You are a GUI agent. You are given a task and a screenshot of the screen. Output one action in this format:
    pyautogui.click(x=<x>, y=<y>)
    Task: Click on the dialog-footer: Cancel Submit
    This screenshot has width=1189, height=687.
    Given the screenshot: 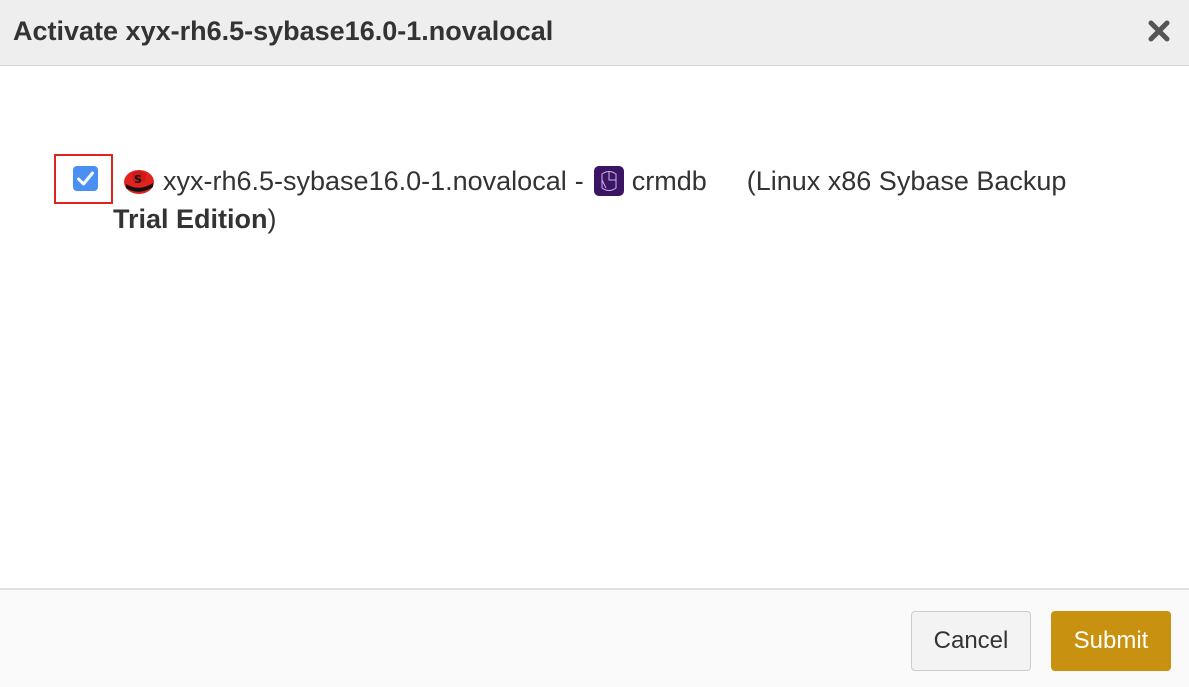 What is the action you would take?
    pyautogui.click(x=594, y=637)
    